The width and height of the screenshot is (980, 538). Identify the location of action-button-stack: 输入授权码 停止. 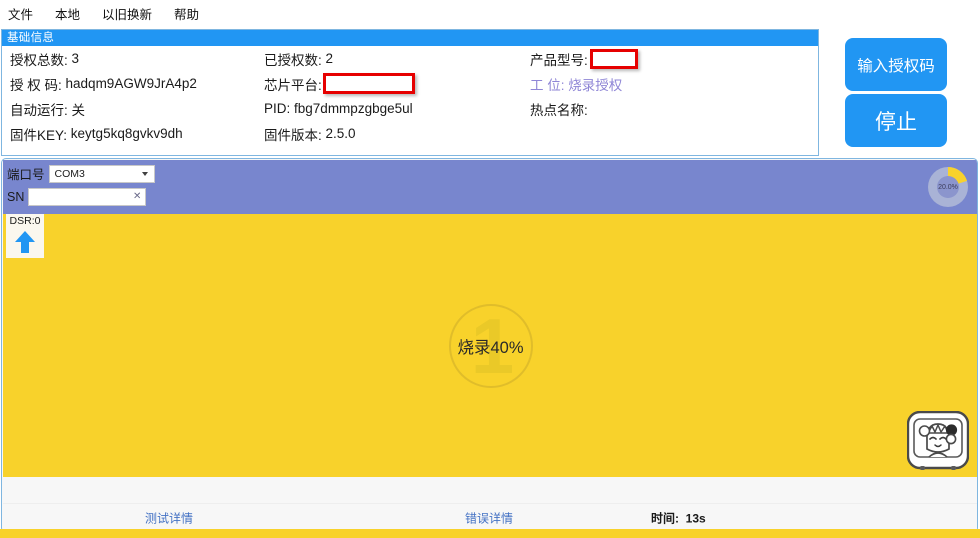
(896, 92).